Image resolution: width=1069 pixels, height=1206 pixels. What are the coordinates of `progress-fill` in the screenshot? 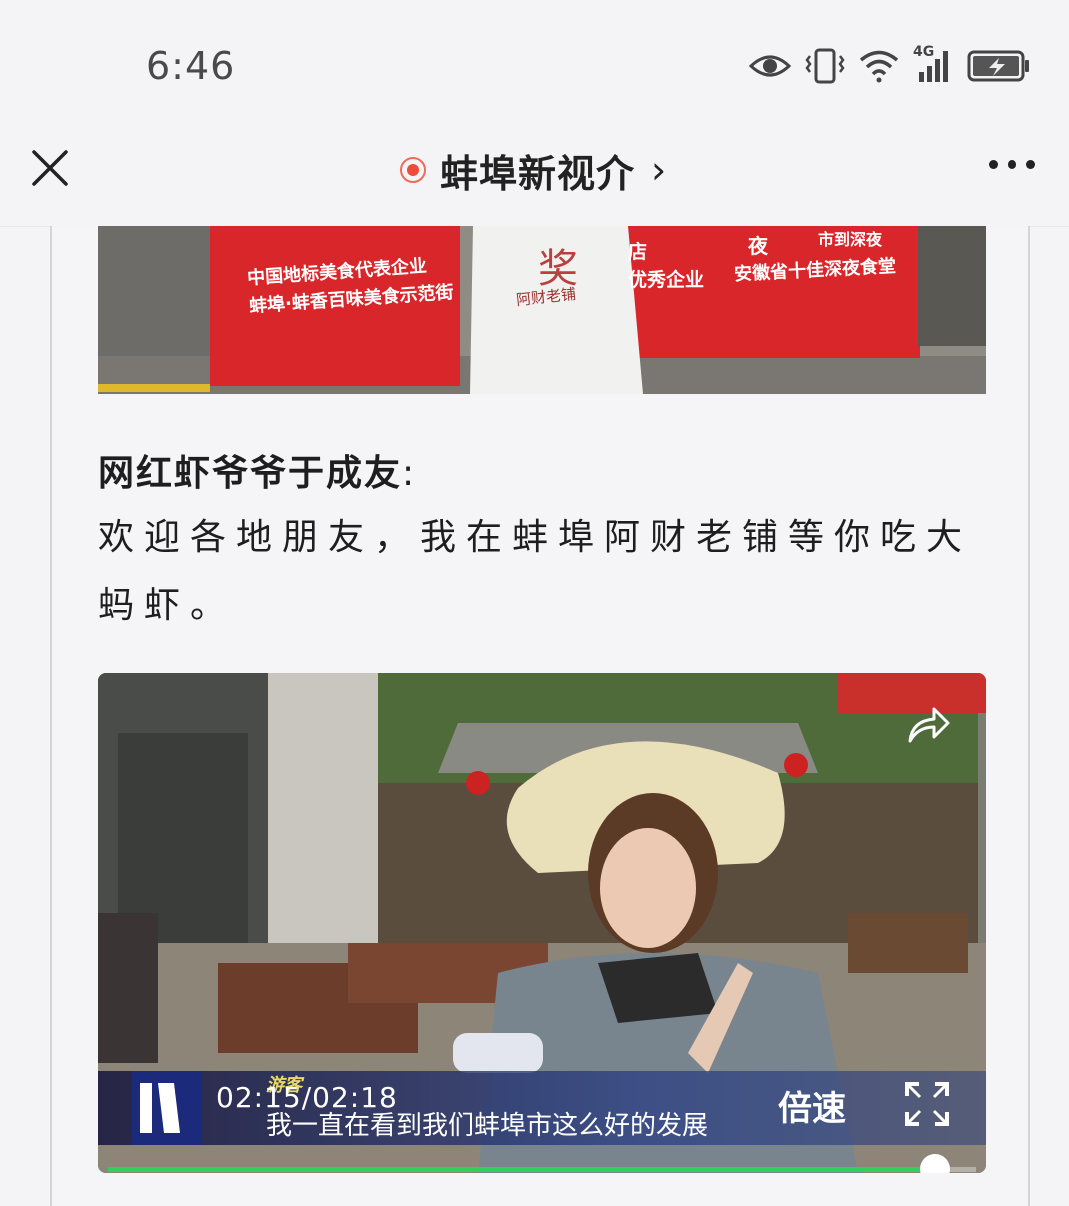 It's located at (522, 1169).